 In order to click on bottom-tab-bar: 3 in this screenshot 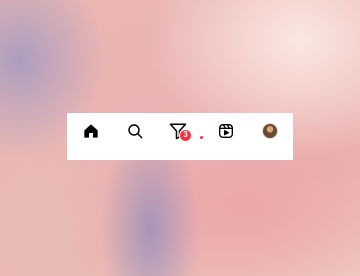, I will do `click(180, 136)`.